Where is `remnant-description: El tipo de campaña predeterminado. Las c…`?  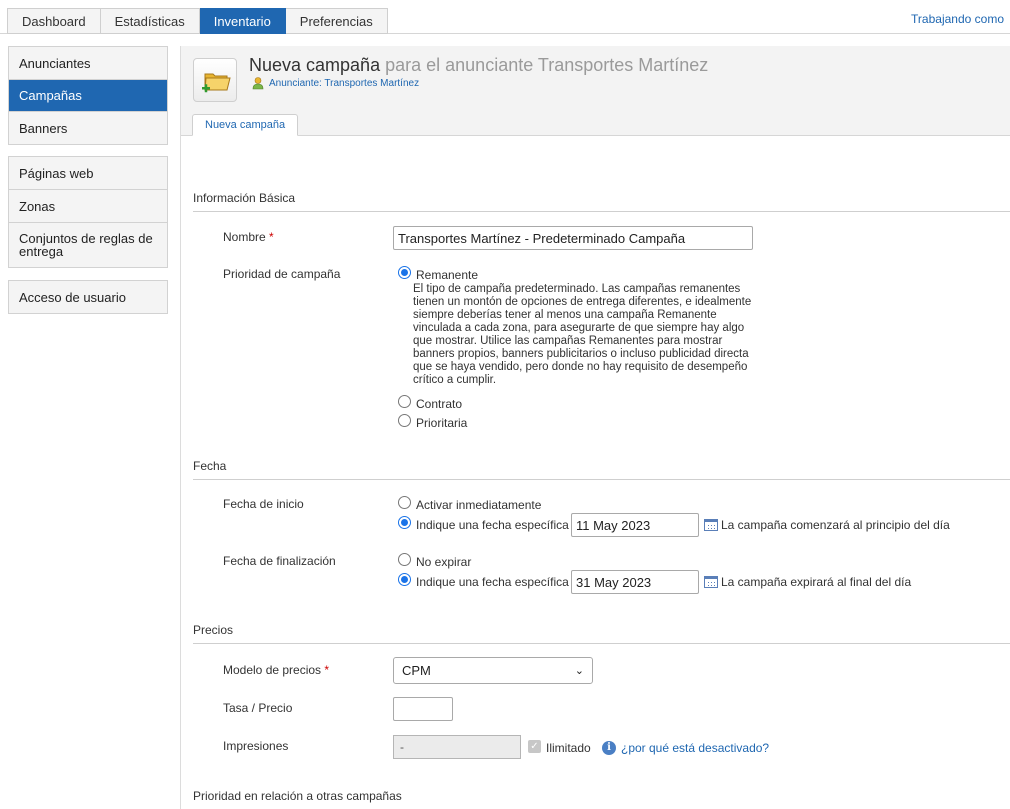
remnant-description: El tipo de campaña predeterminado. Las c… is located at coordinates (582, 334).